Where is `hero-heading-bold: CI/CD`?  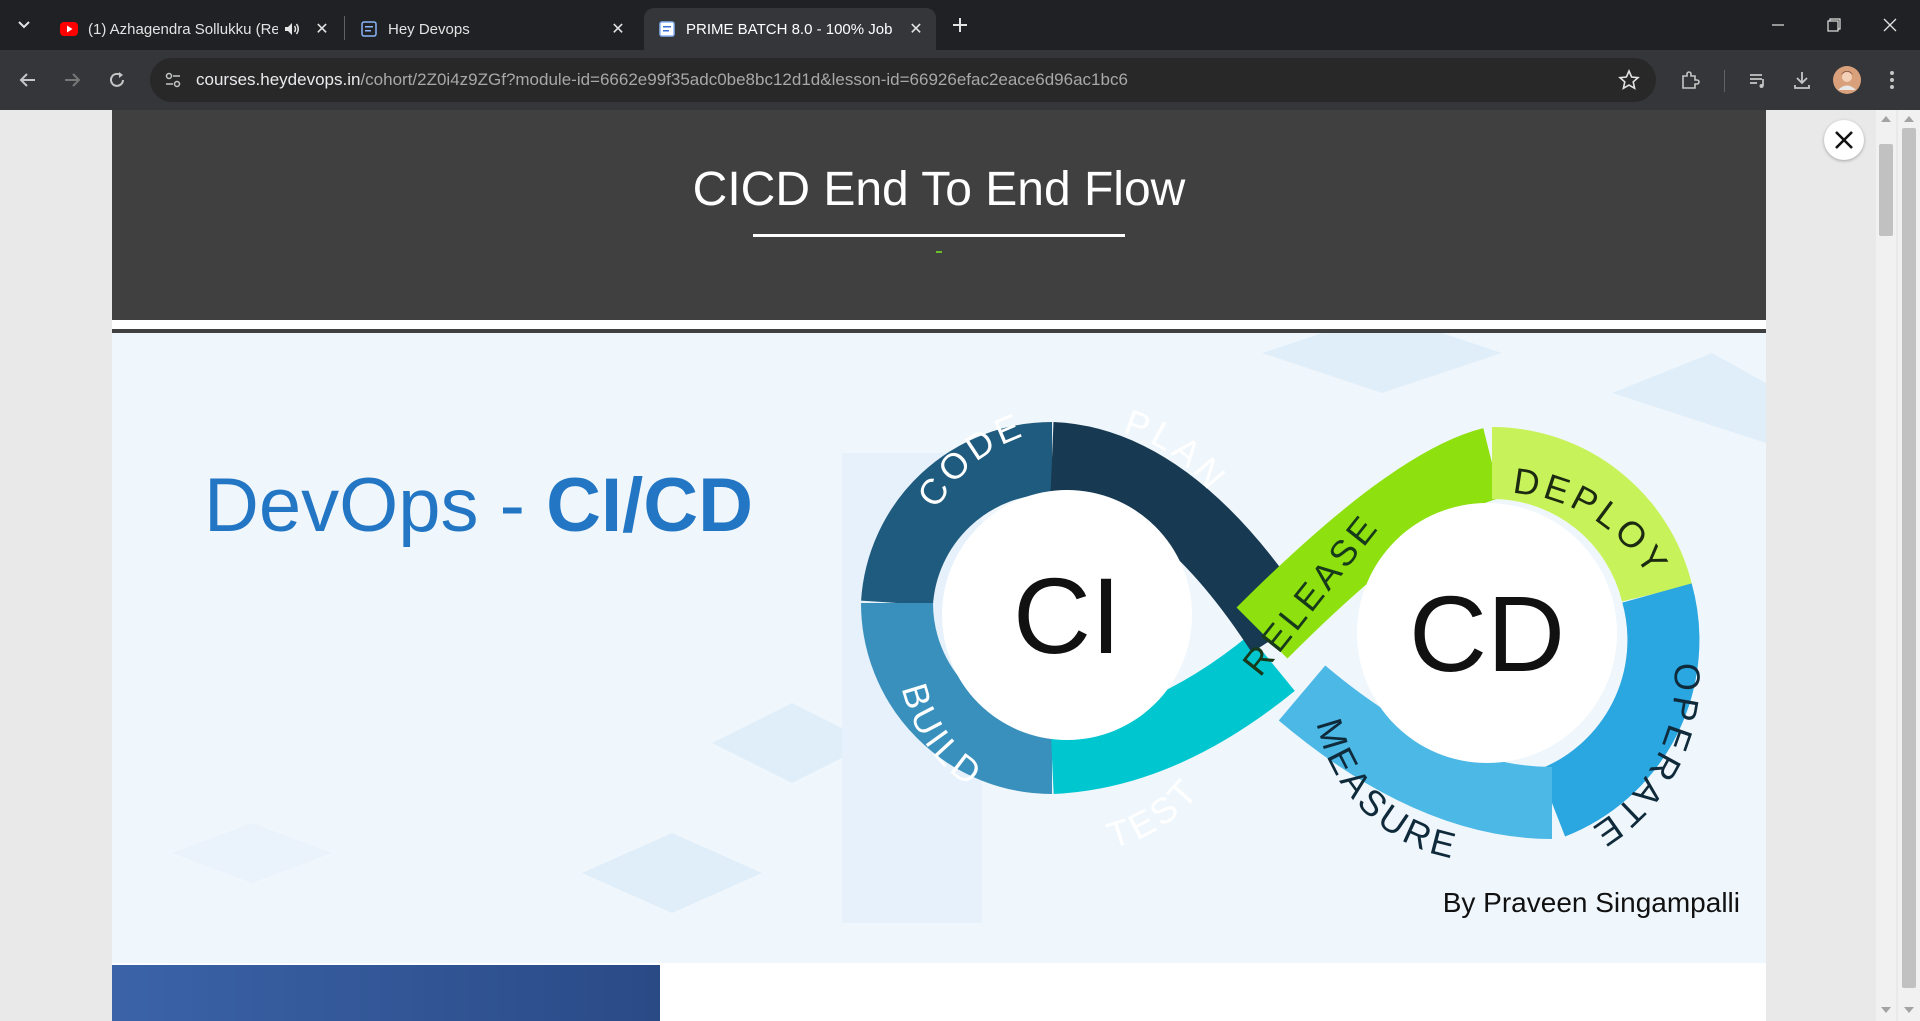
hero-heading-bold: CI/CD is located at coordinates (649, 505).